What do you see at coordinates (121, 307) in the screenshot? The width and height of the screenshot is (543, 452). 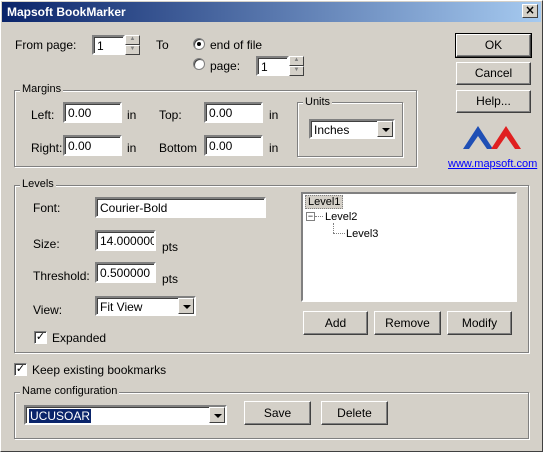 I see `view-dropdown-value: Fit View` at bounding box center [121, 307].